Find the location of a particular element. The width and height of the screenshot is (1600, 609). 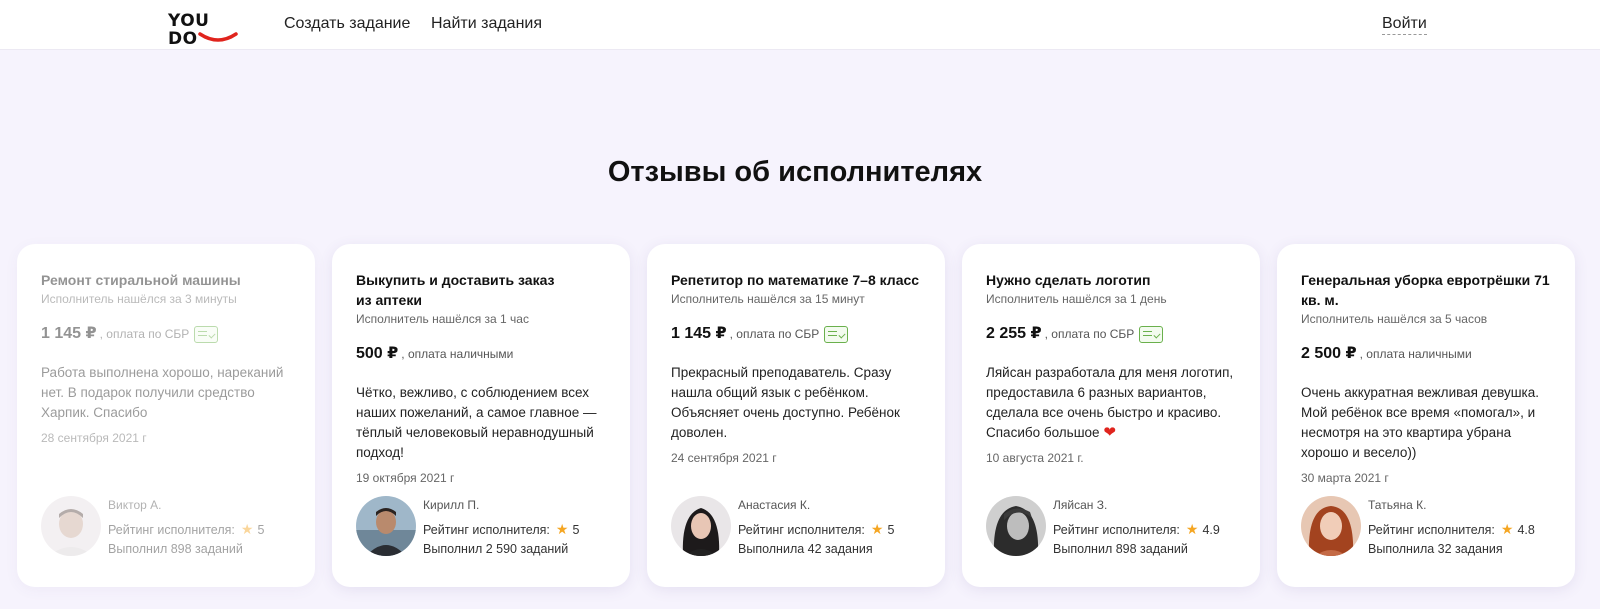

found-time: Исполнитель нашёлся за 3 минуты is located at coordinates (139, 299).